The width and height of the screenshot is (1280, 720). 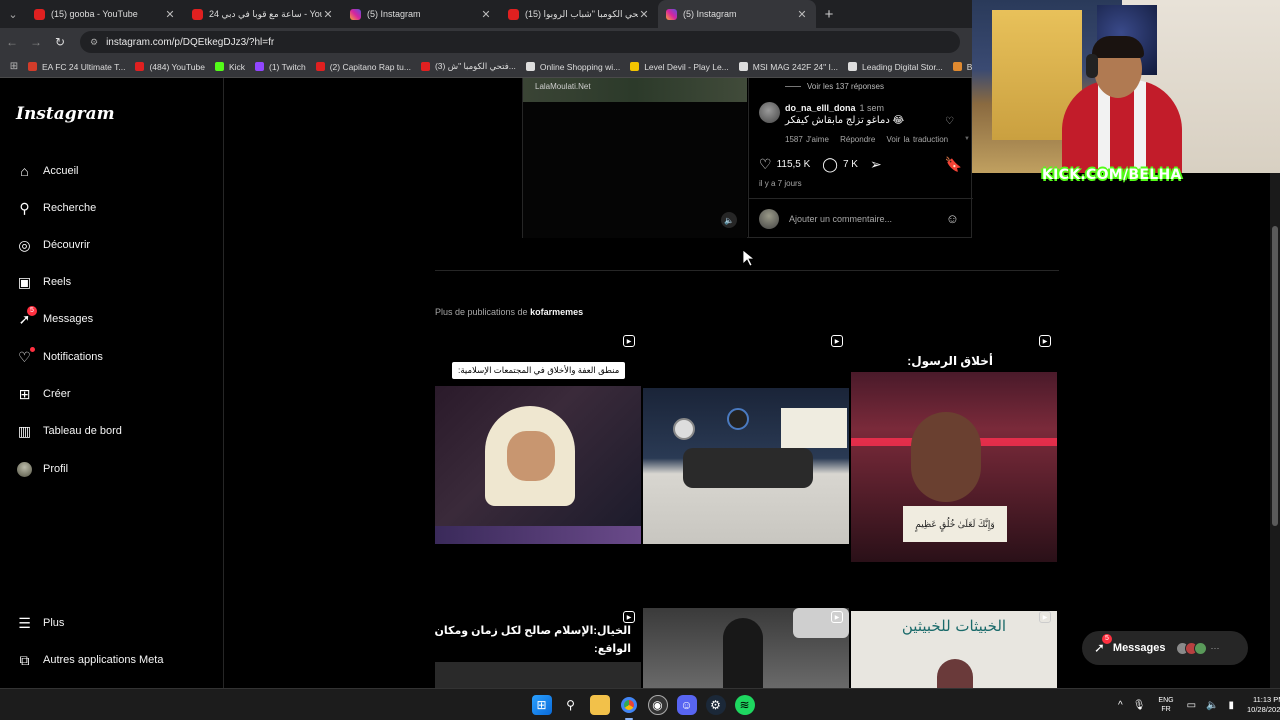 I want to click on reply-link: Répondre, so click(x=857, y=139).